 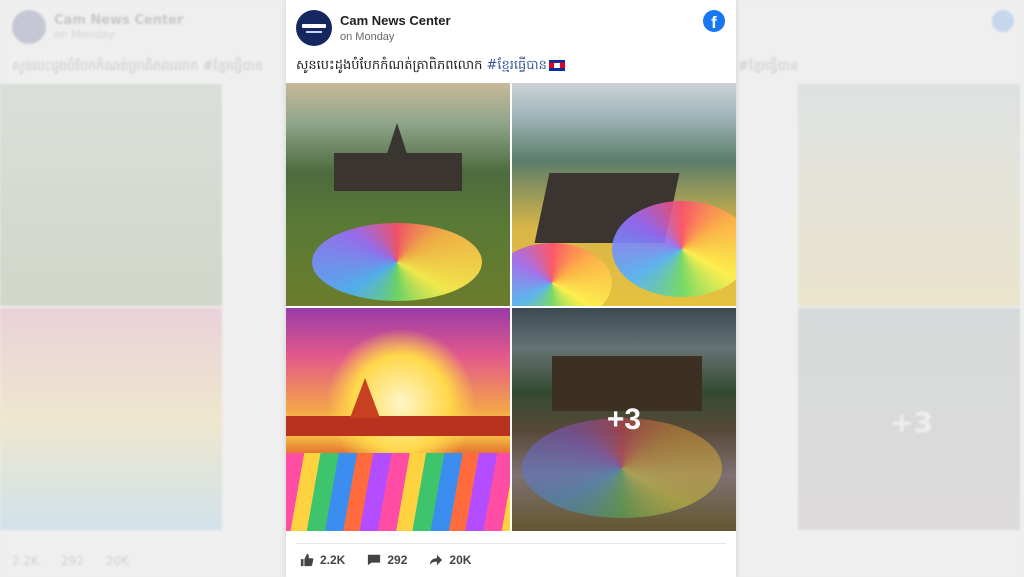 I want to click on ghost-likes: 2.2K, so click(x=25, y=561).